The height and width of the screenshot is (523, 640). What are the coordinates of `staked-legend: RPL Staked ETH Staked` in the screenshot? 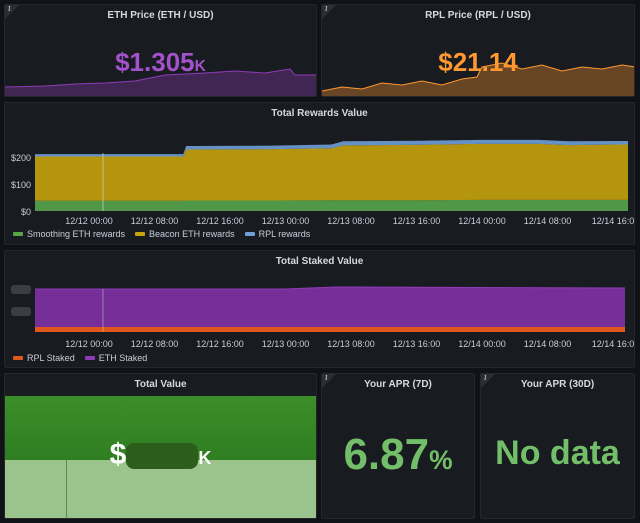 It's located at (80, 358).